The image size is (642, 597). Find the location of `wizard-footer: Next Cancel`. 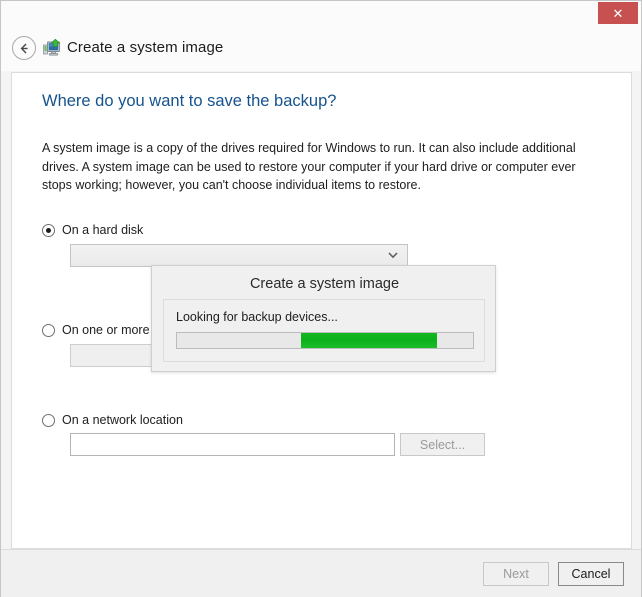

wizard-footer: Next Cancel is located at coordinates (321, 573).